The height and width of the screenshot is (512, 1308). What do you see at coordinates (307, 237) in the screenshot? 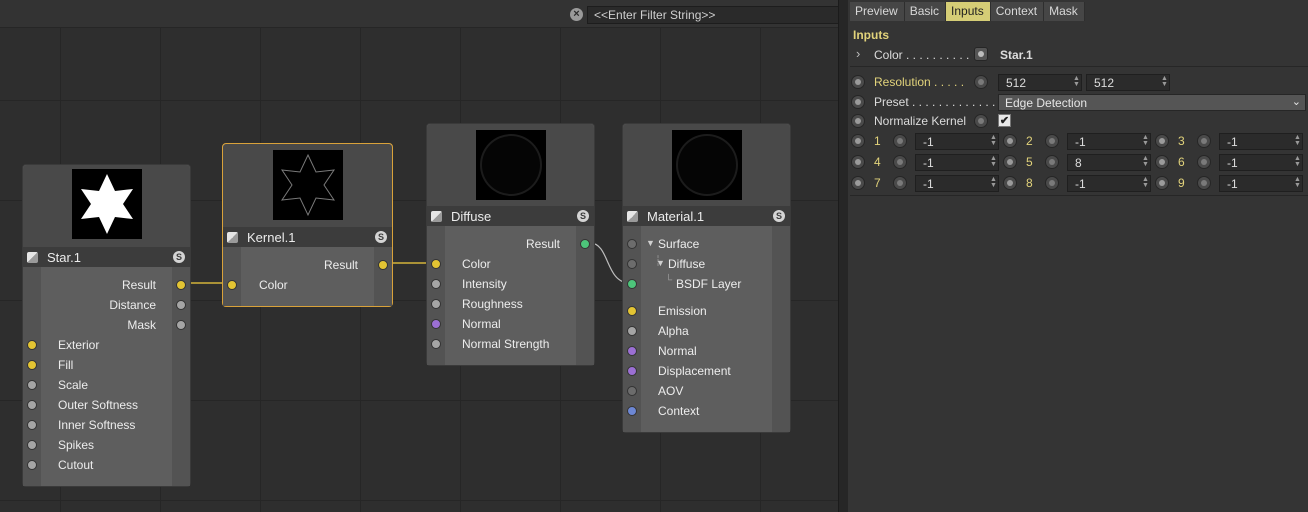
I see `node-header: Kernel.1 S` at bounding box center [307, 237].